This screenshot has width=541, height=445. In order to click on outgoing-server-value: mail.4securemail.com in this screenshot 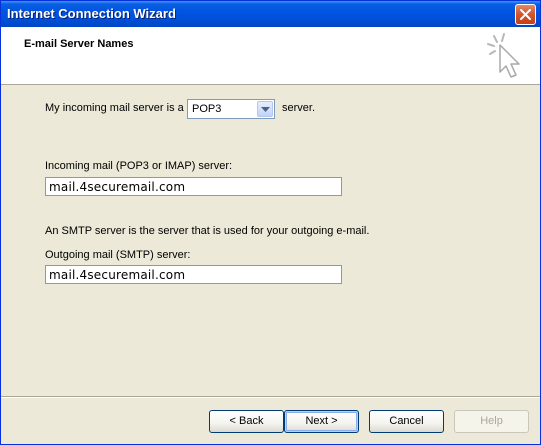, I will do `click(117, 275)`.